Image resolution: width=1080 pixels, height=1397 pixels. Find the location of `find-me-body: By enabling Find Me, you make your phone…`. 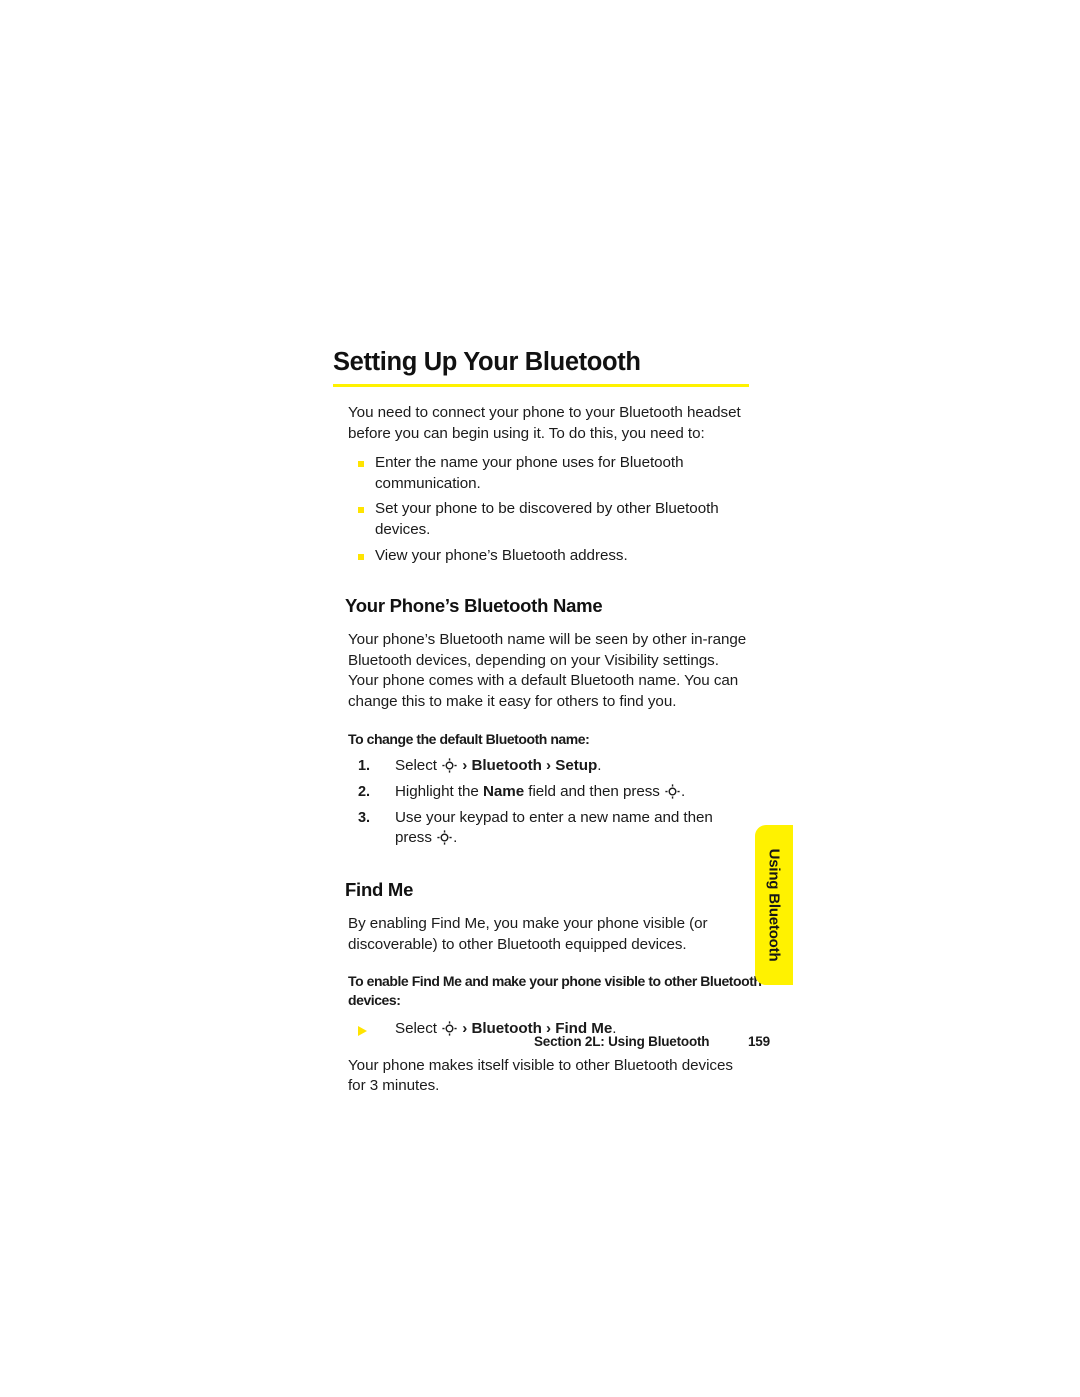

find-me-body: By enabling Find Me, you make your phone… is located at coordinates (548, 934).